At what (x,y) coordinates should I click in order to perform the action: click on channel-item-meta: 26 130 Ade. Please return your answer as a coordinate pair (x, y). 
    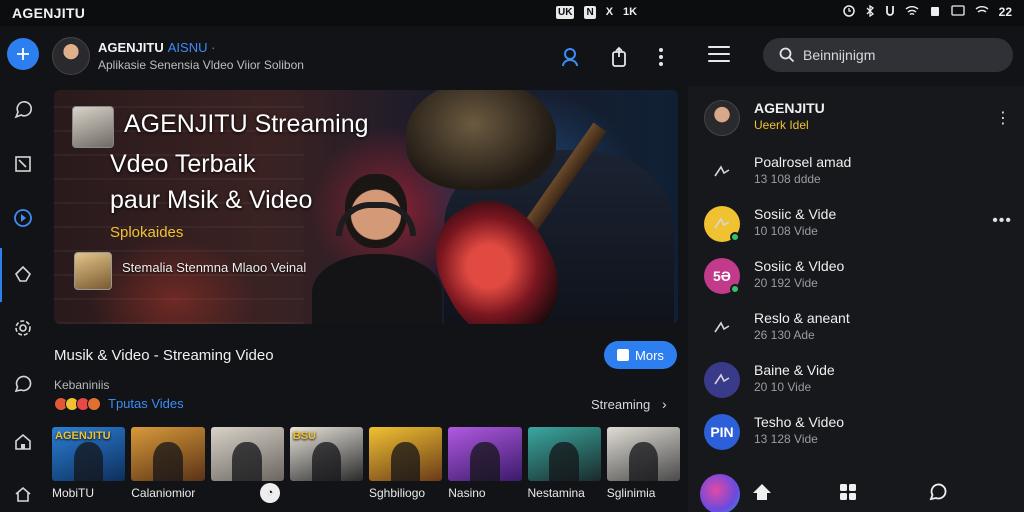
    Looking at the image, I should click on (784, 335).